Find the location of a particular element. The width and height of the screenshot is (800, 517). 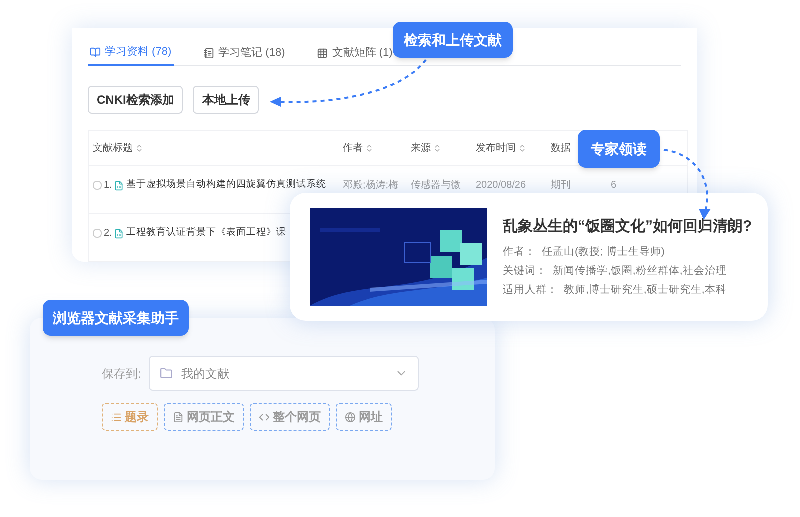

tab: 学习笔记 (18) is located at coordinates (245, 53).